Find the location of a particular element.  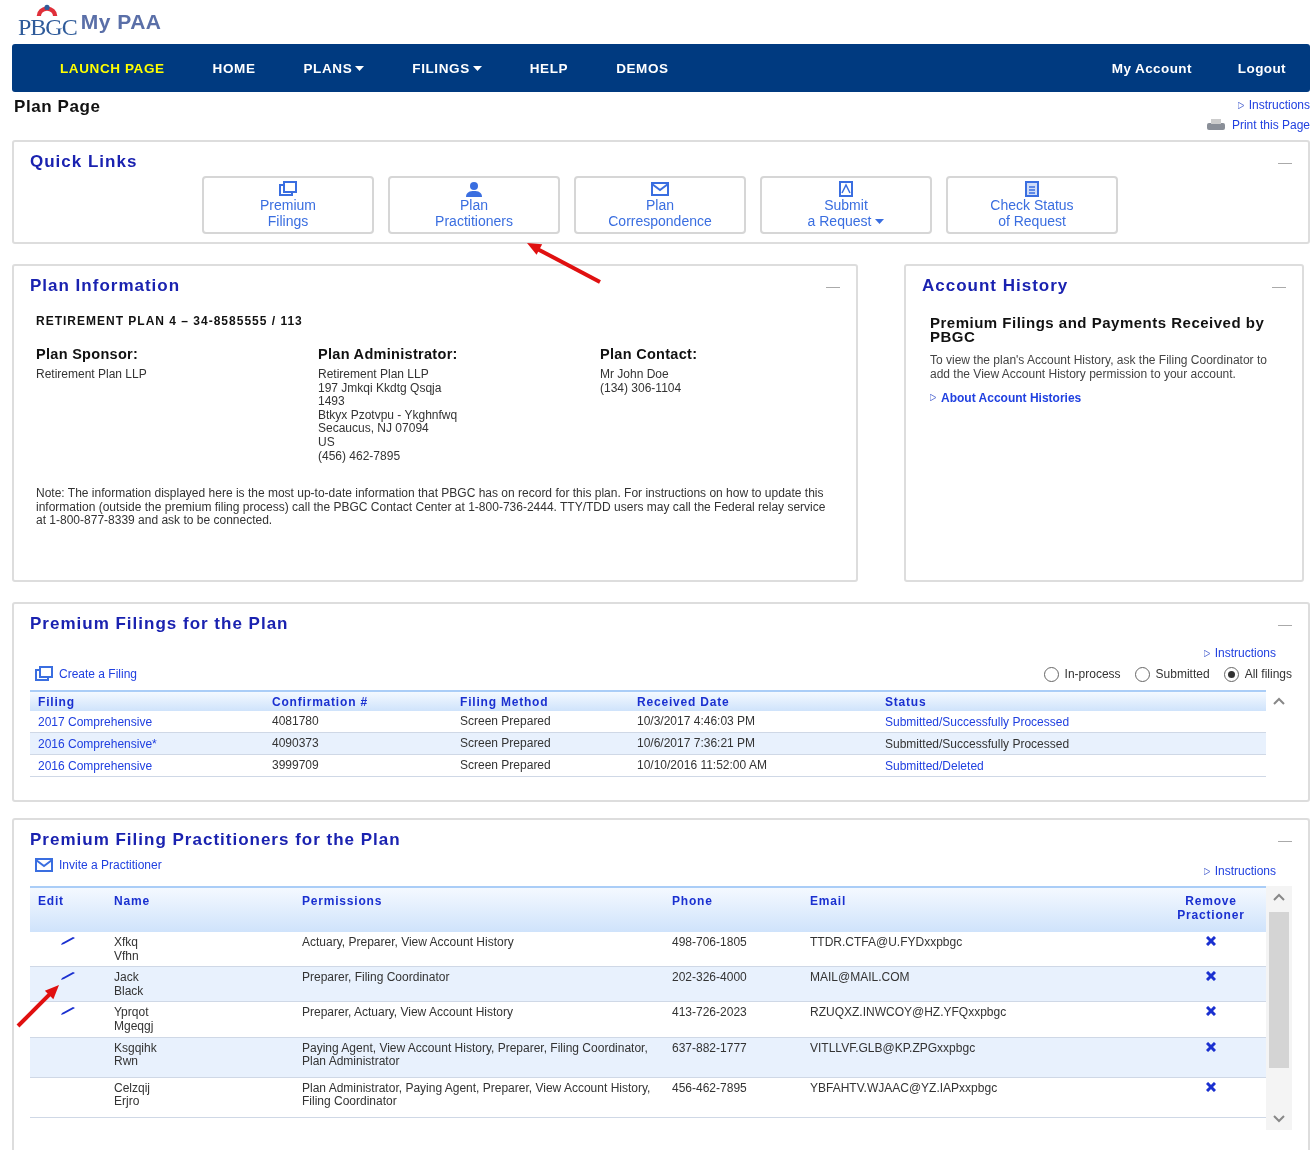

note-text: Note: The information displayed here is the most up-to-date information that PBGC has on record for this plan. For instructions on how to update this information (outside the premium filing process) call the PBGC Contact Center at 1-800-736-2444. TTY/TDD users may call the Federal relay service at 1-800-877-8339 and ask to be connected. is located at coordinates (431, 507).